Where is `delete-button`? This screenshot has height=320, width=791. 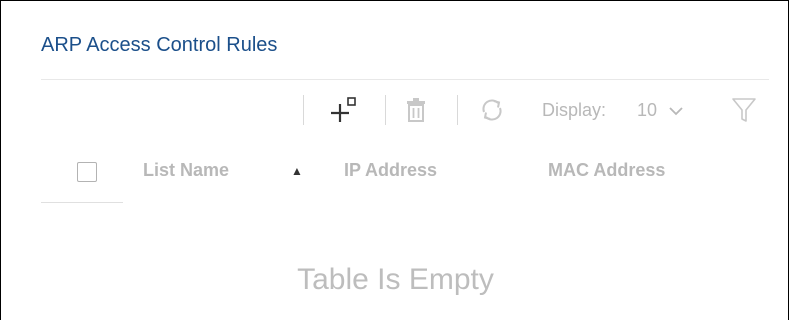 delete-button is located at coordinates (416, 110).